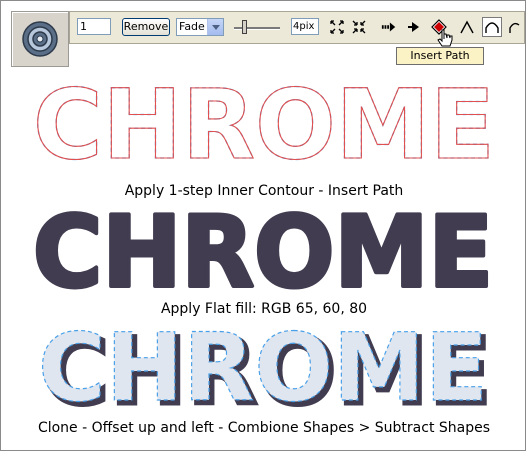 The width and height of the screenshot is (526, 452). I want to click on caption-step2: Apply Flat fill: RGB 65, 60, 80, so click(264, 309).